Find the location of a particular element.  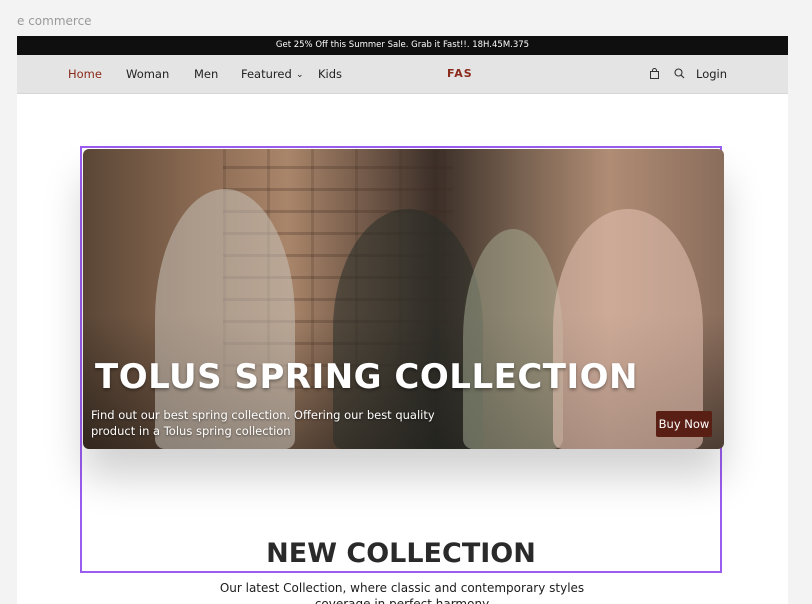

hero-title: TOLUS SPRING COLLECTION is located at coordinates (366, 377).